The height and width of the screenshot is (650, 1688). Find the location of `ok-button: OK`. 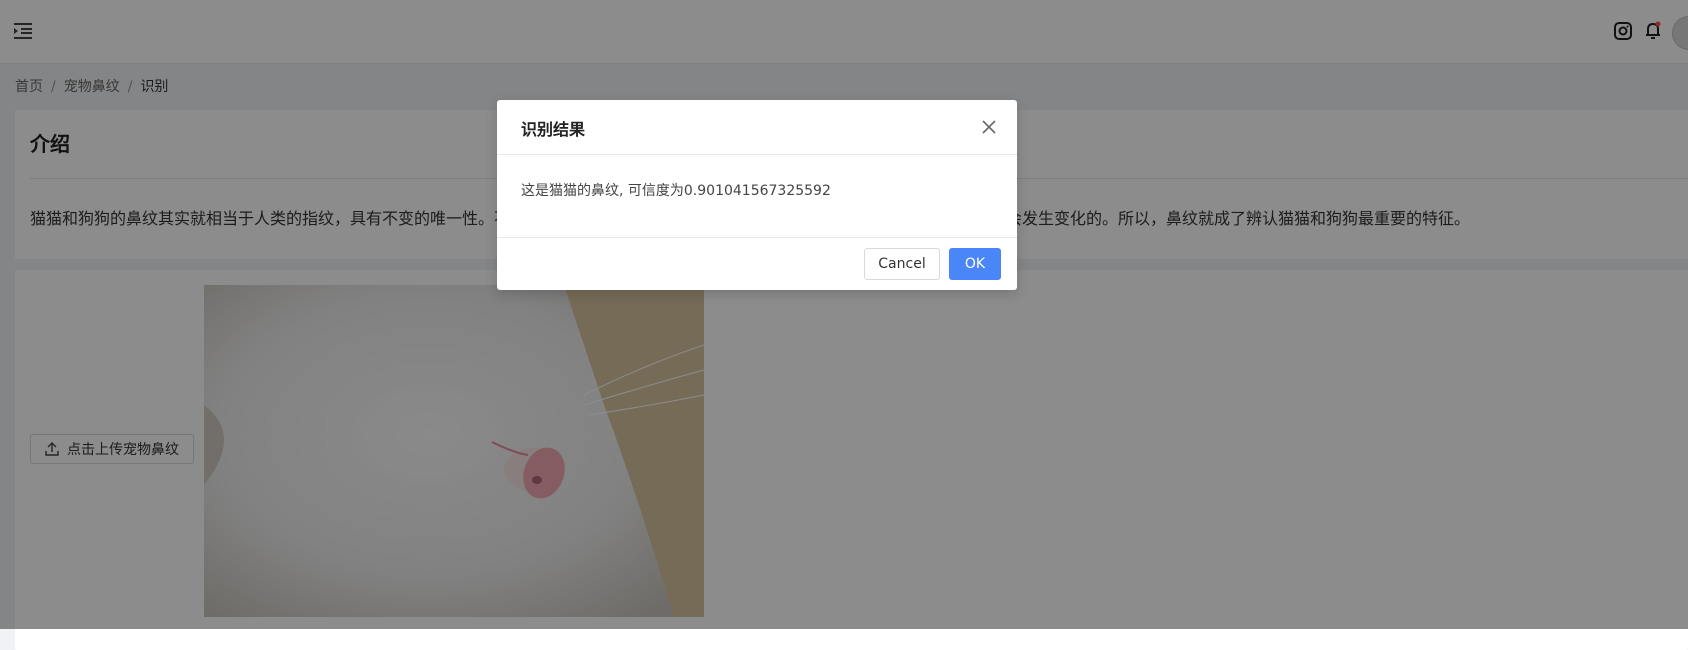

ok-button: OK is located at coordinates (975, 264).